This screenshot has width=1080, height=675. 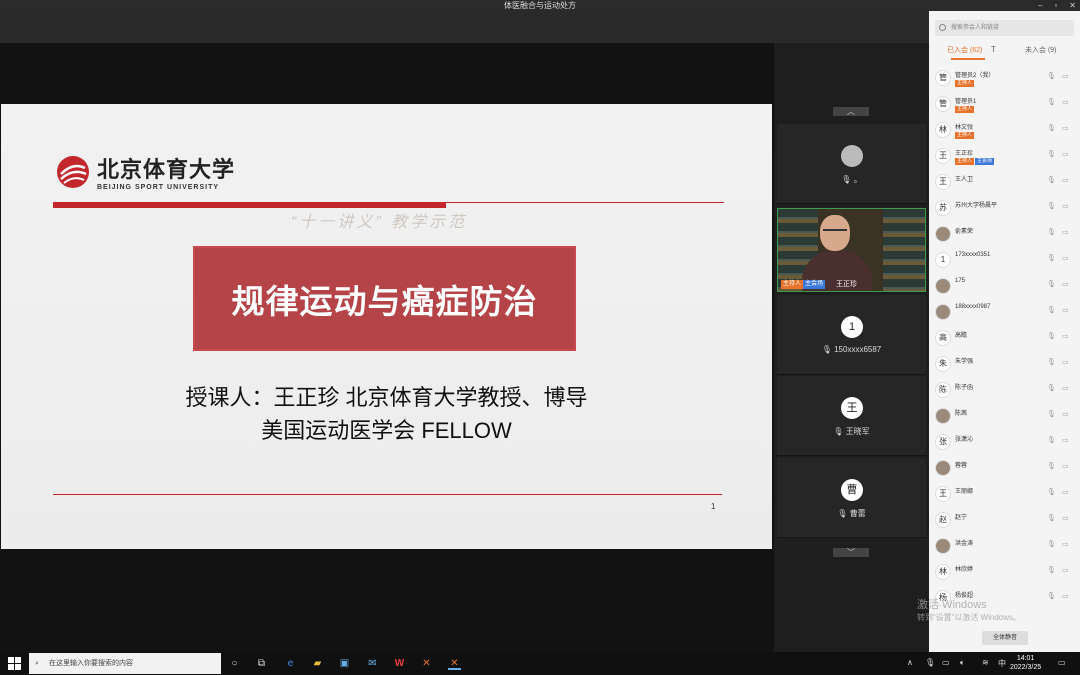 What do you see at coordinates (851, 250) in the screenshot?
I see `active-speaker-video: 主持人 主会场 王正珍` at bounding box center [851, 250].